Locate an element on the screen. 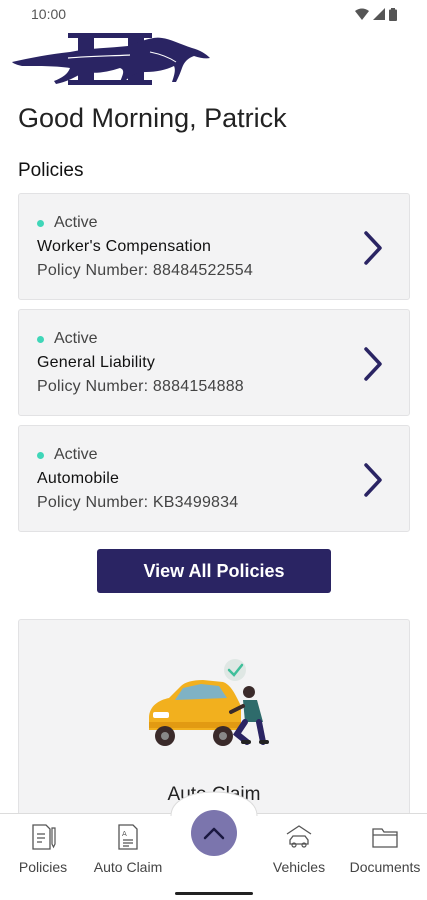  nav-item-policies: Policies is located at coordinates (43, 848).